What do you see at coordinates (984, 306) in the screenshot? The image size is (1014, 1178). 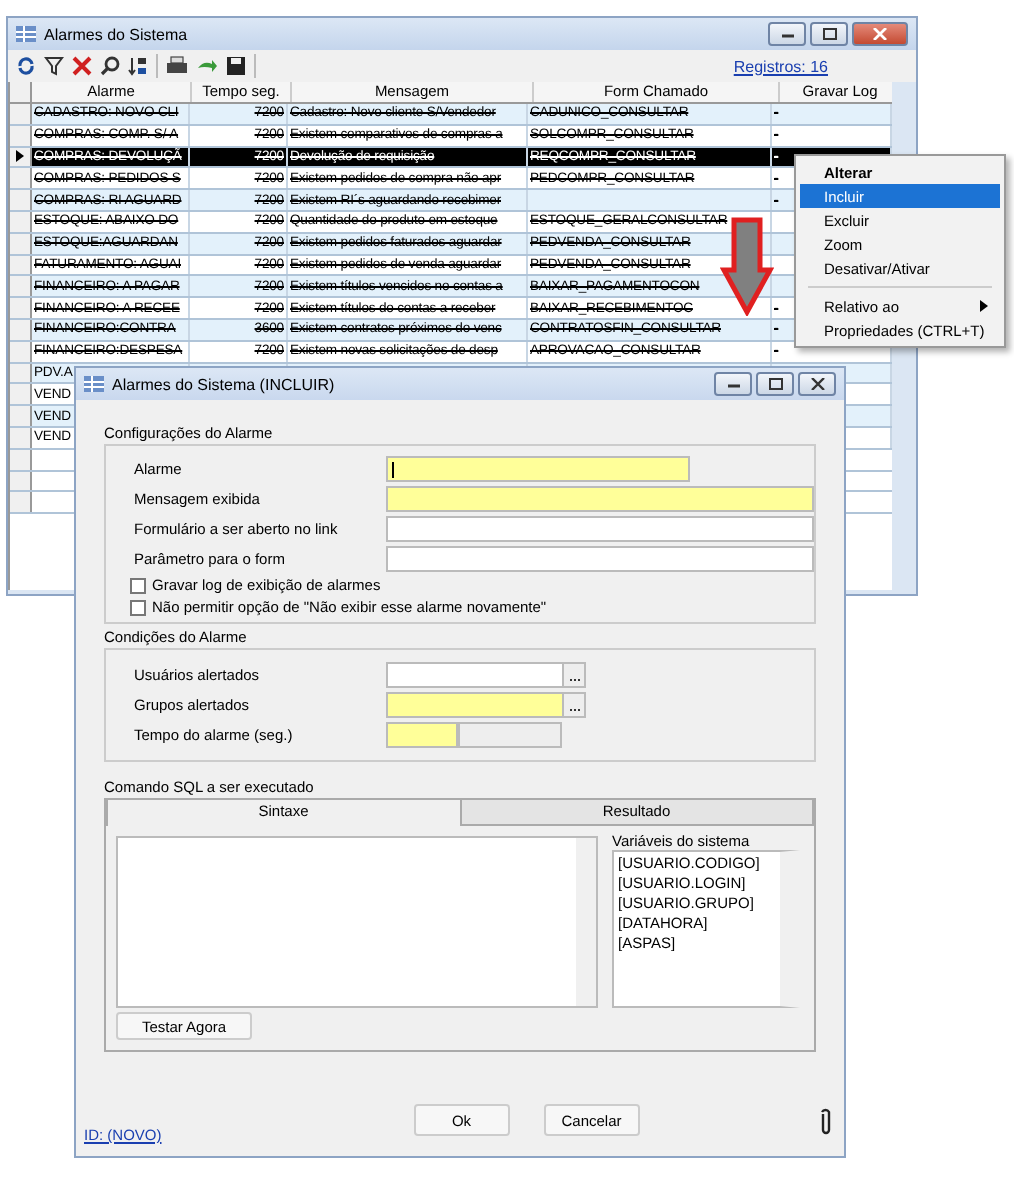 I see `submenu-arrow-icon` at bounding box center [984, 306].